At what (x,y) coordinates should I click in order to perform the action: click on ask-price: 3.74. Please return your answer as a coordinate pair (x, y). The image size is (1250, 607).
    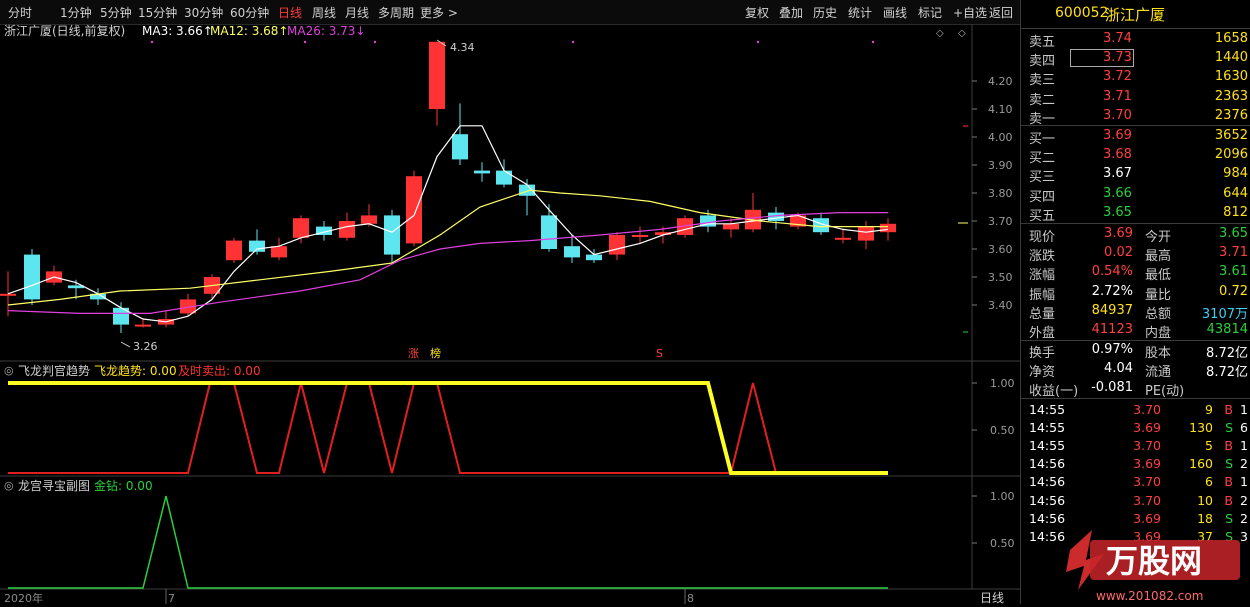
    Looking at the image, I should click on (1117, 38).